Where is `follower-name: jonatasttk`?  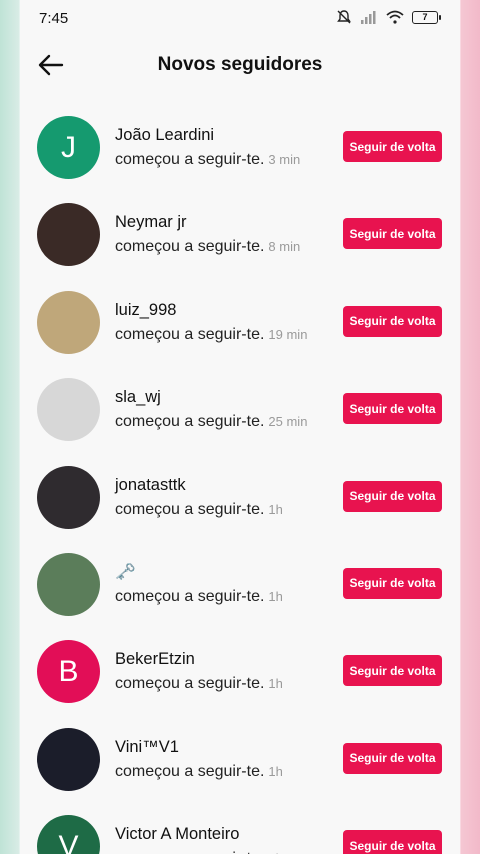
follower-name: jonatasttk is located at coordinates (150, 485).